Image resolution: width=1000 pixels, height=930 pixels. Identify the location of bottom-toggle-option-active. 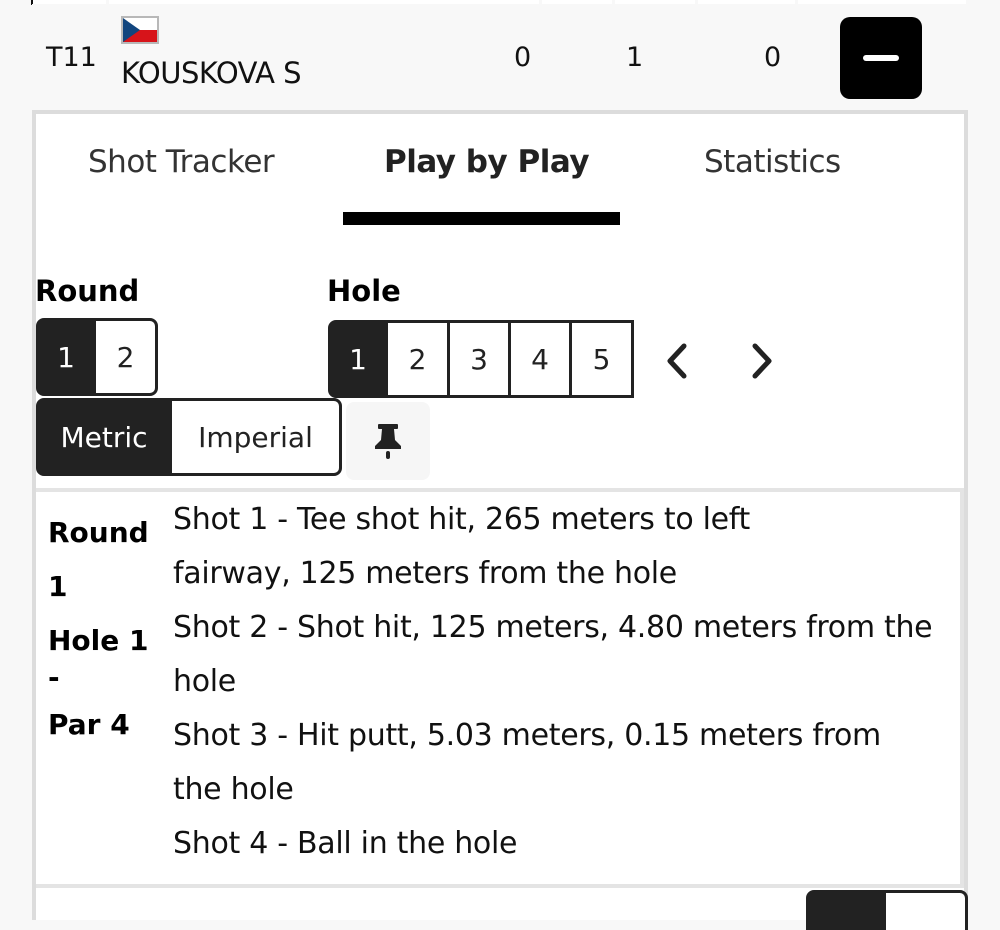
(846, 910).